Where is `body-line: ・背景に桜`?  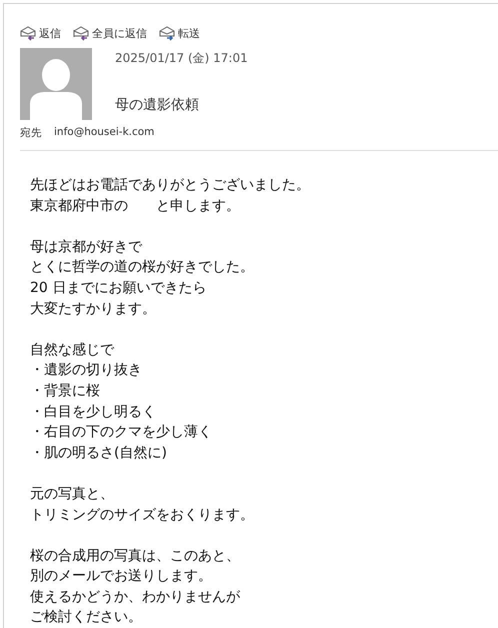 body-line: ・背景に桜 is located at coordinates (65, 391).